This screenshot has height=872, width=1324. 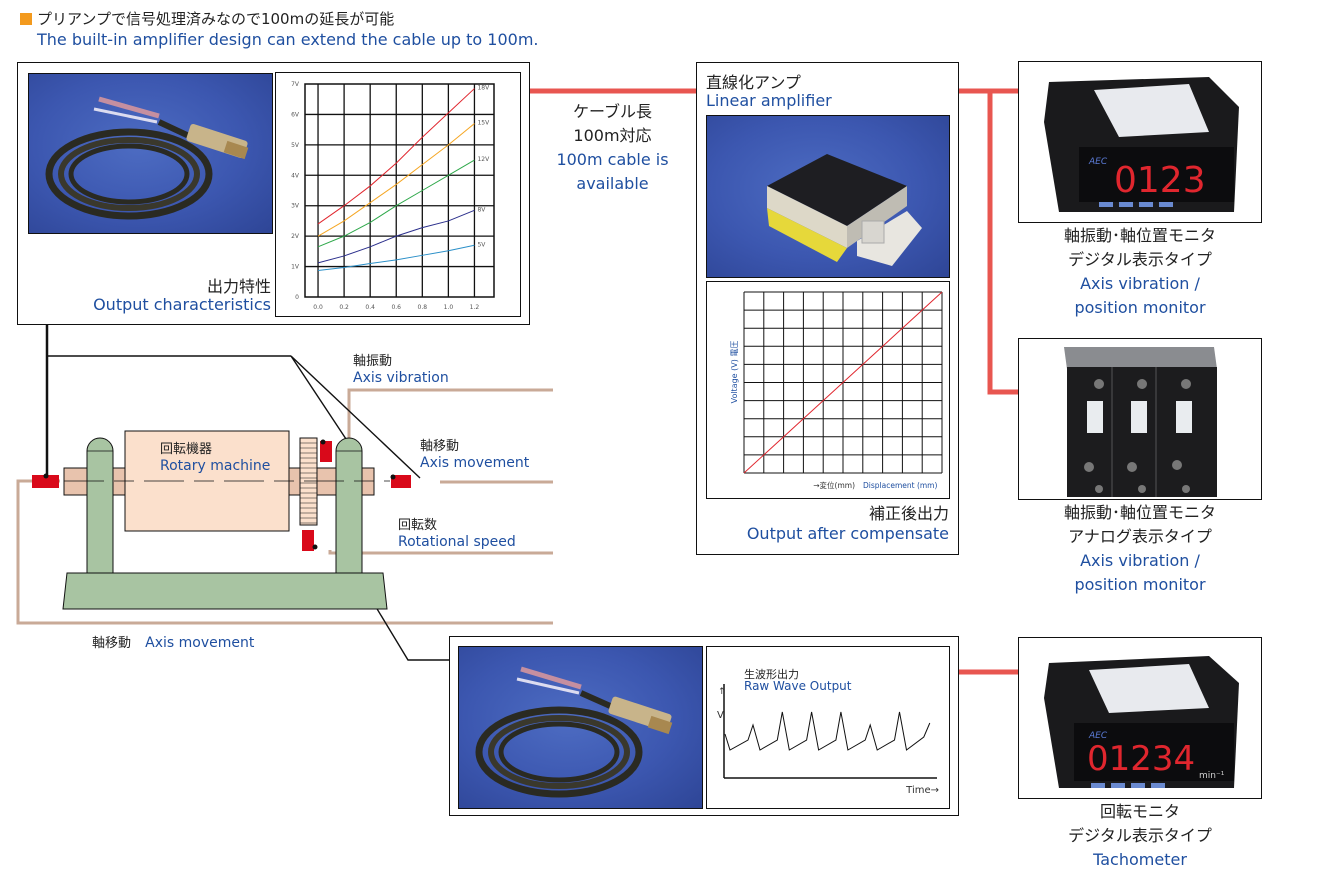 I want to click on sensor-photo, so click(x=150, y=153).